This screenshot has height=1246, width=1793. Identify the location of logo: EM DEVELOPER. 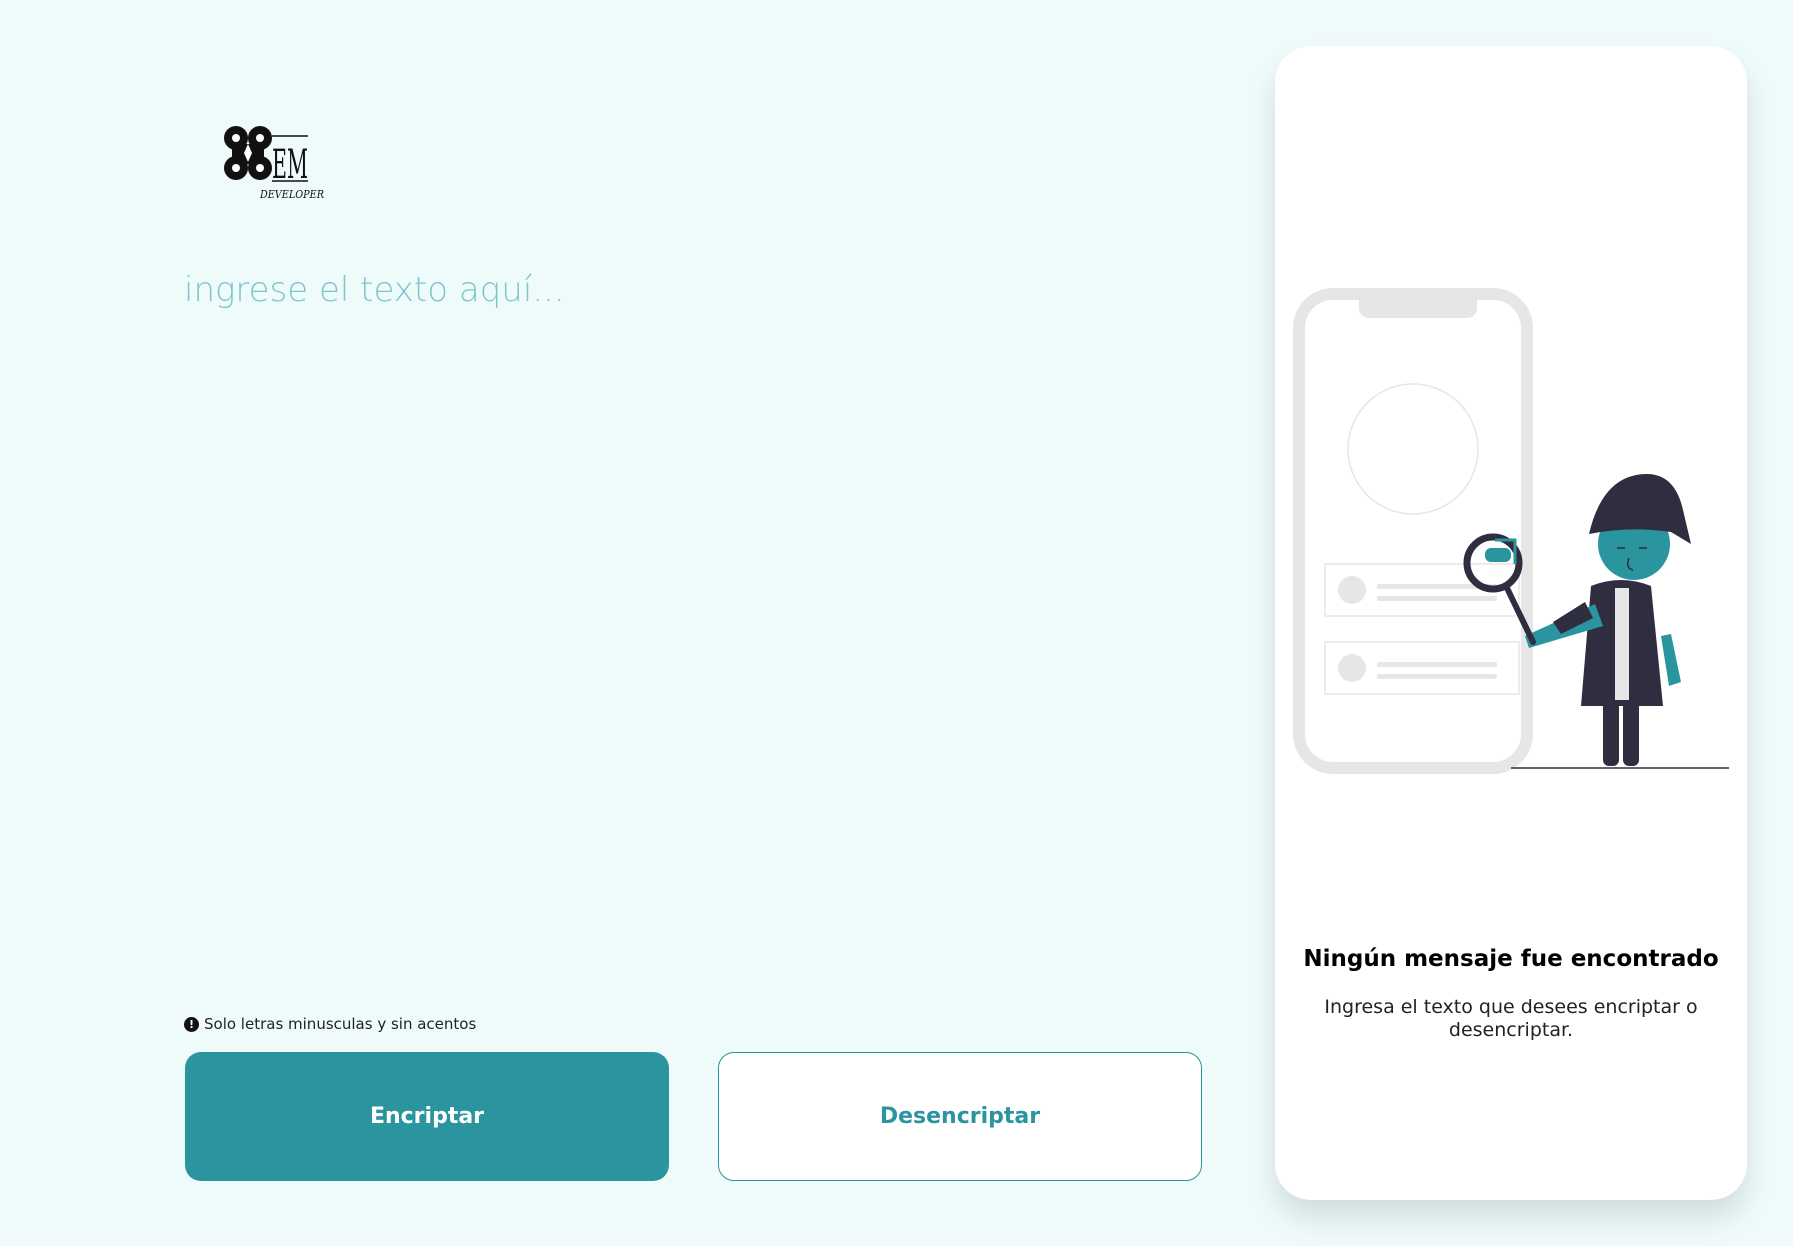
(277, 164).